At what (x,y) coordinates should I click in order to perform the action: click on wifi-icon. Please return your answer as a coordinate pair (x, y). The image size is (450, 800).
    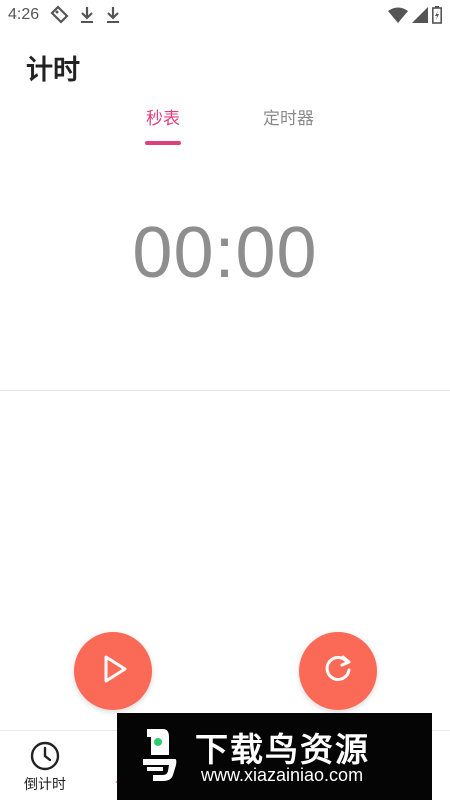
    Looking at the image, I should click on (398, 15).